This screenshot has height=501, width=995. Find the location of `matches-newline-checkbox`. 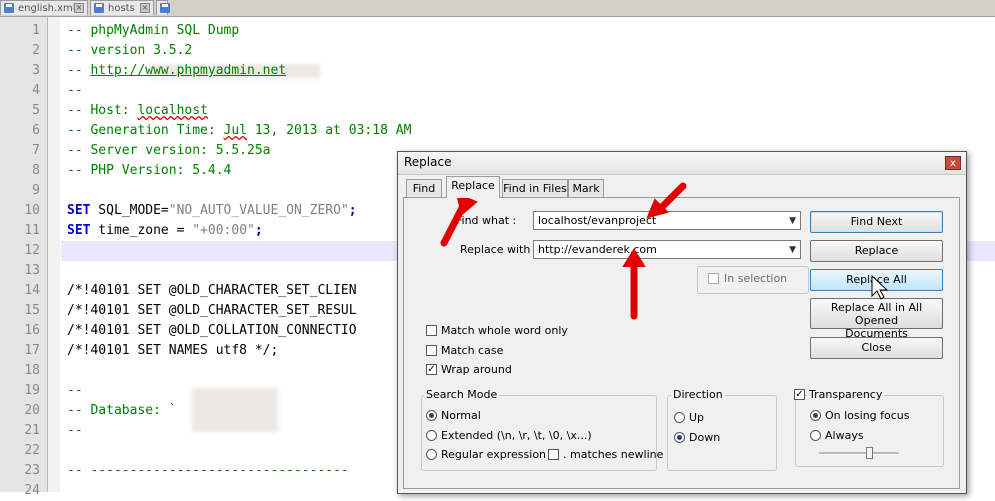

matches-newline-checkbox is located at coordinates (553, 454).